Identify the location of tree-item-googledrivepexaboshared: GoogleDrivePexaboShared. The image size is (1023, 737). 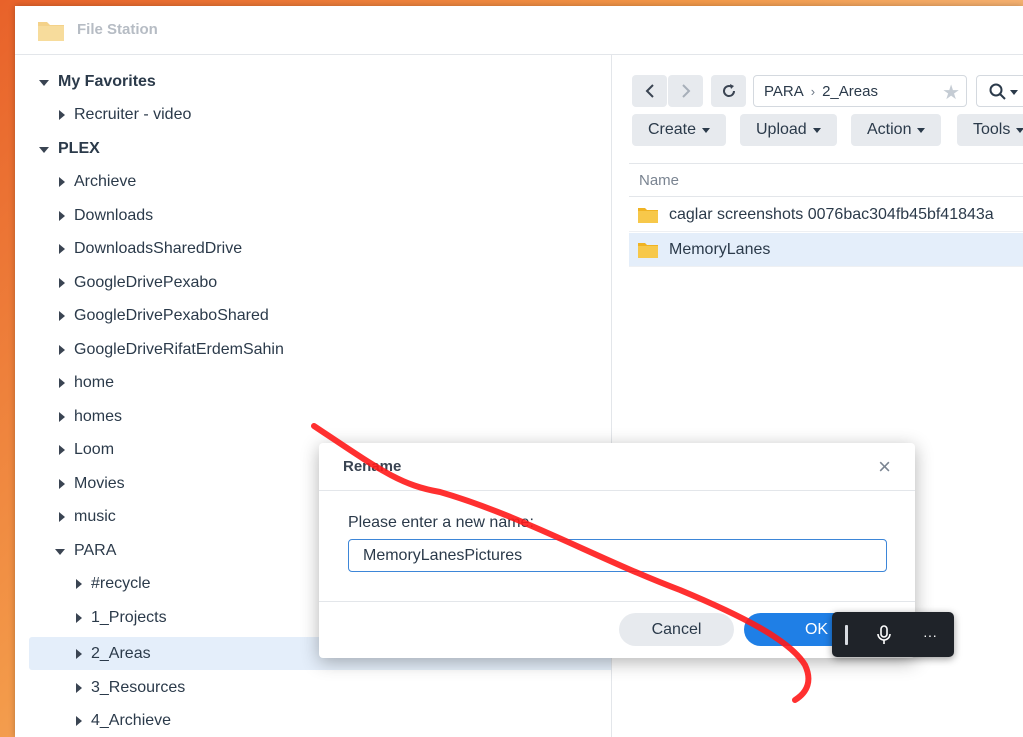
(320, 315).